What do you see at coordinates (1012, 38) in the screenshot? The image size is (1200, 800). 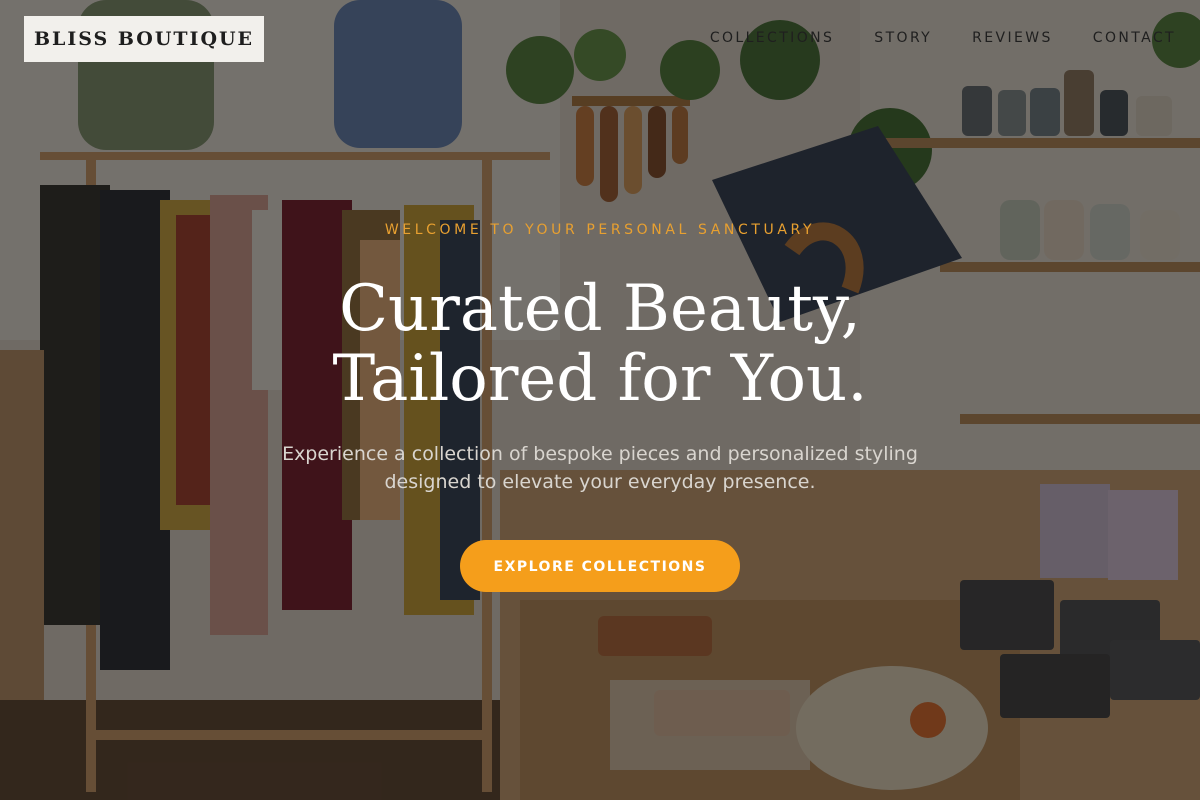 I see `nav-link-reviews: REVIEWS` at bounding box center [1012, 38].